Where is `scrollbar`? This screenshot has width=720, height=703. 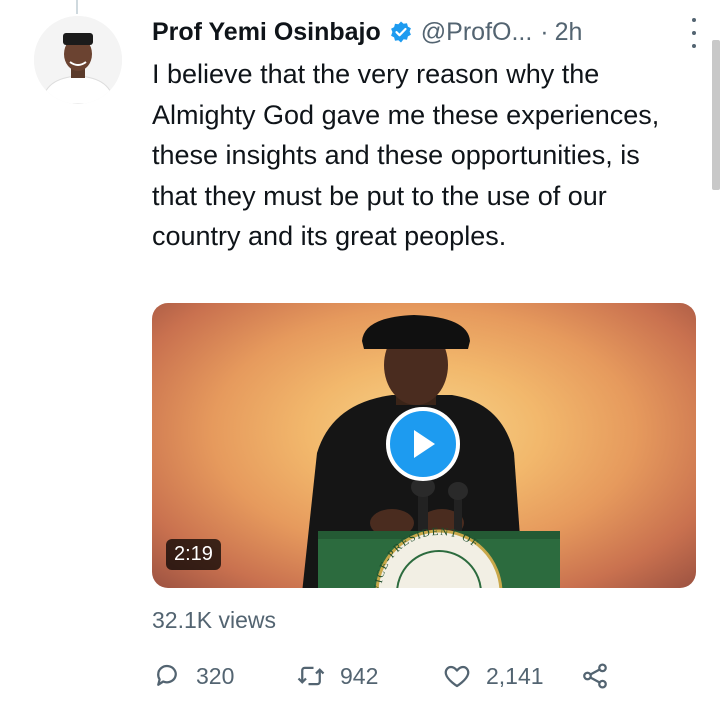
scrollbar is located at coordinates (716, 115).